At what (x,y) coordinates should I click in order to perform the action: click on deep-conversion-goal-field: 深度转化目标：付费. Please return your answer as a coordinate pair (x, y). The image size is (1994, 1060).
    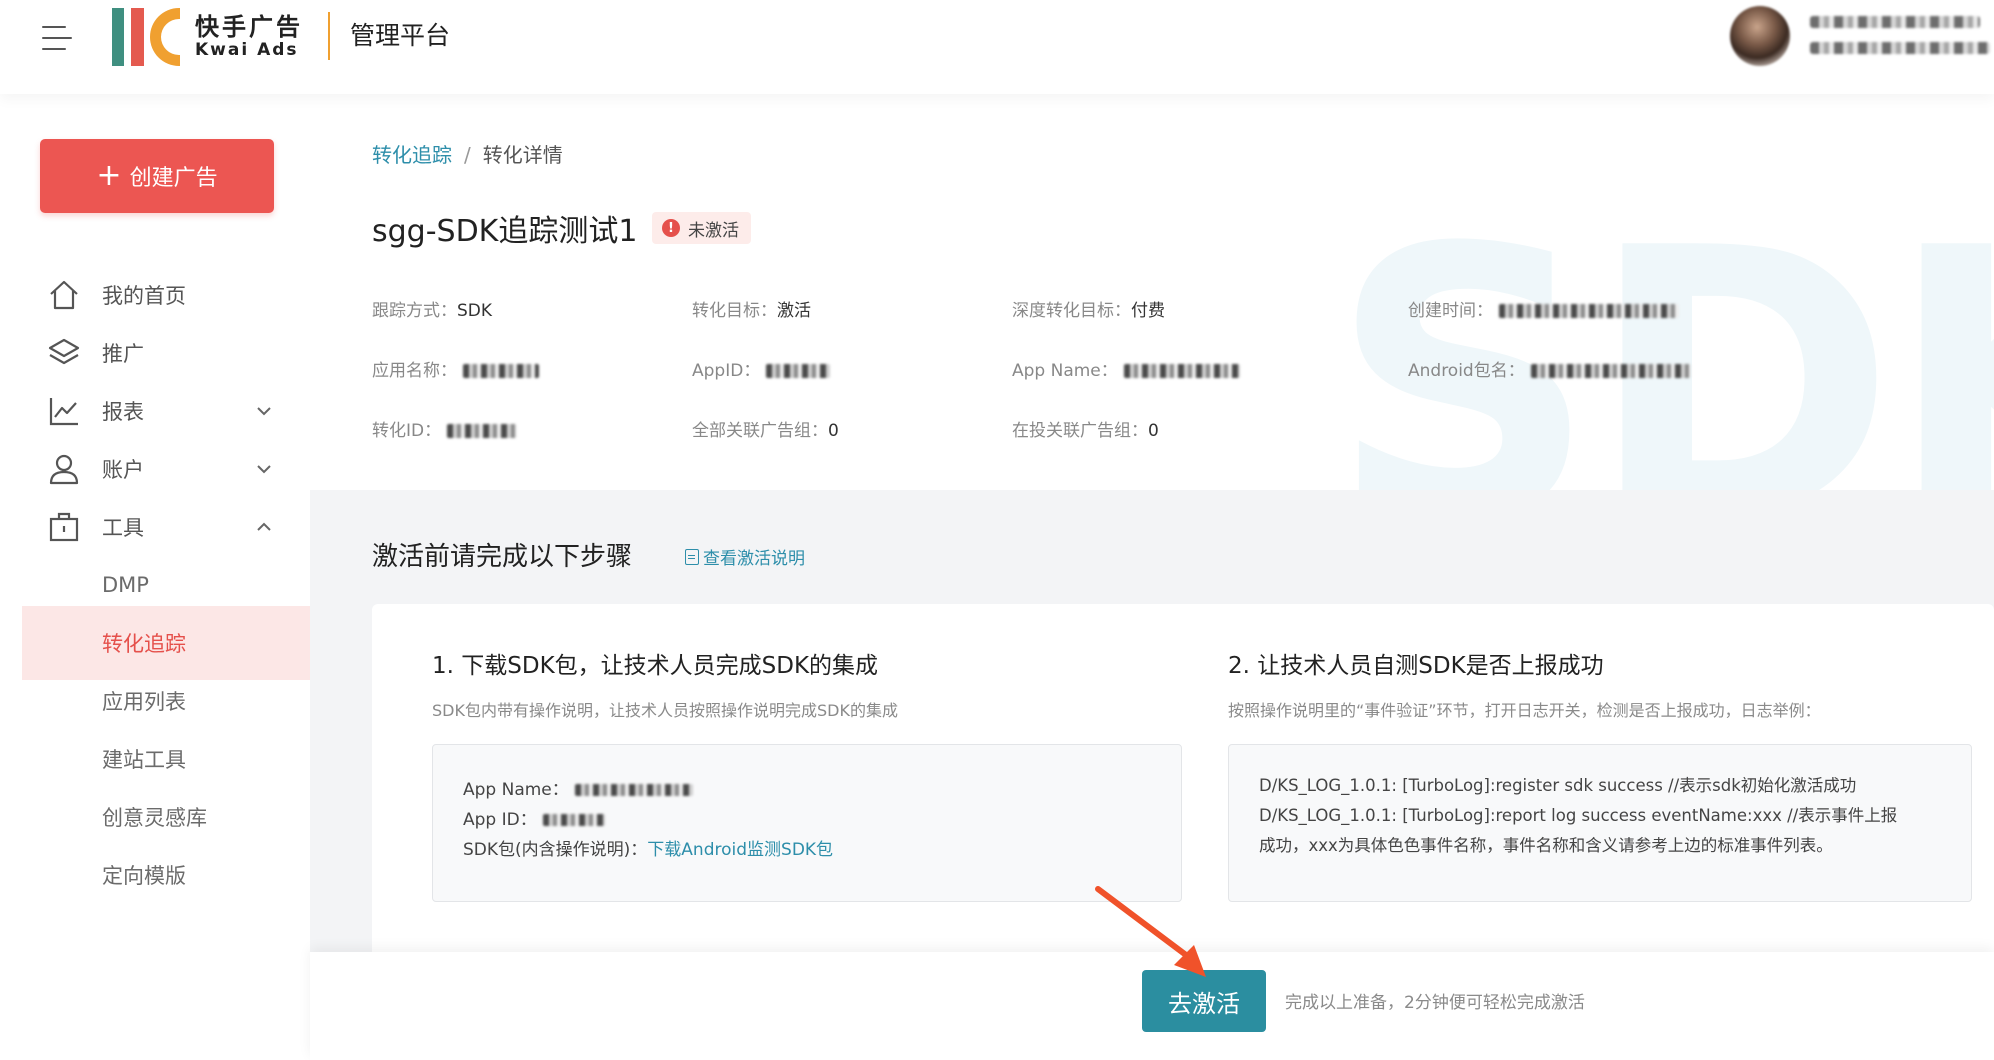
    Looking at the image, I should click on (1088, 308).